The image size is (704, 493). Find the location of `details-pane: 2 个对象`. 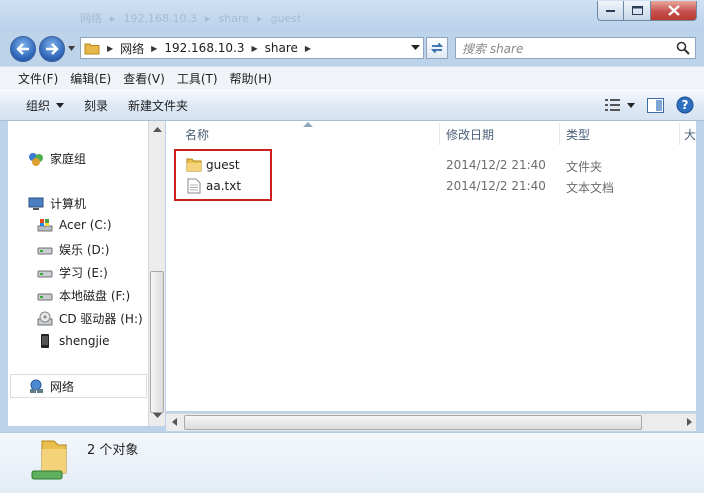

details-pane: 2 个对象 is located at coordinates (352, 462).